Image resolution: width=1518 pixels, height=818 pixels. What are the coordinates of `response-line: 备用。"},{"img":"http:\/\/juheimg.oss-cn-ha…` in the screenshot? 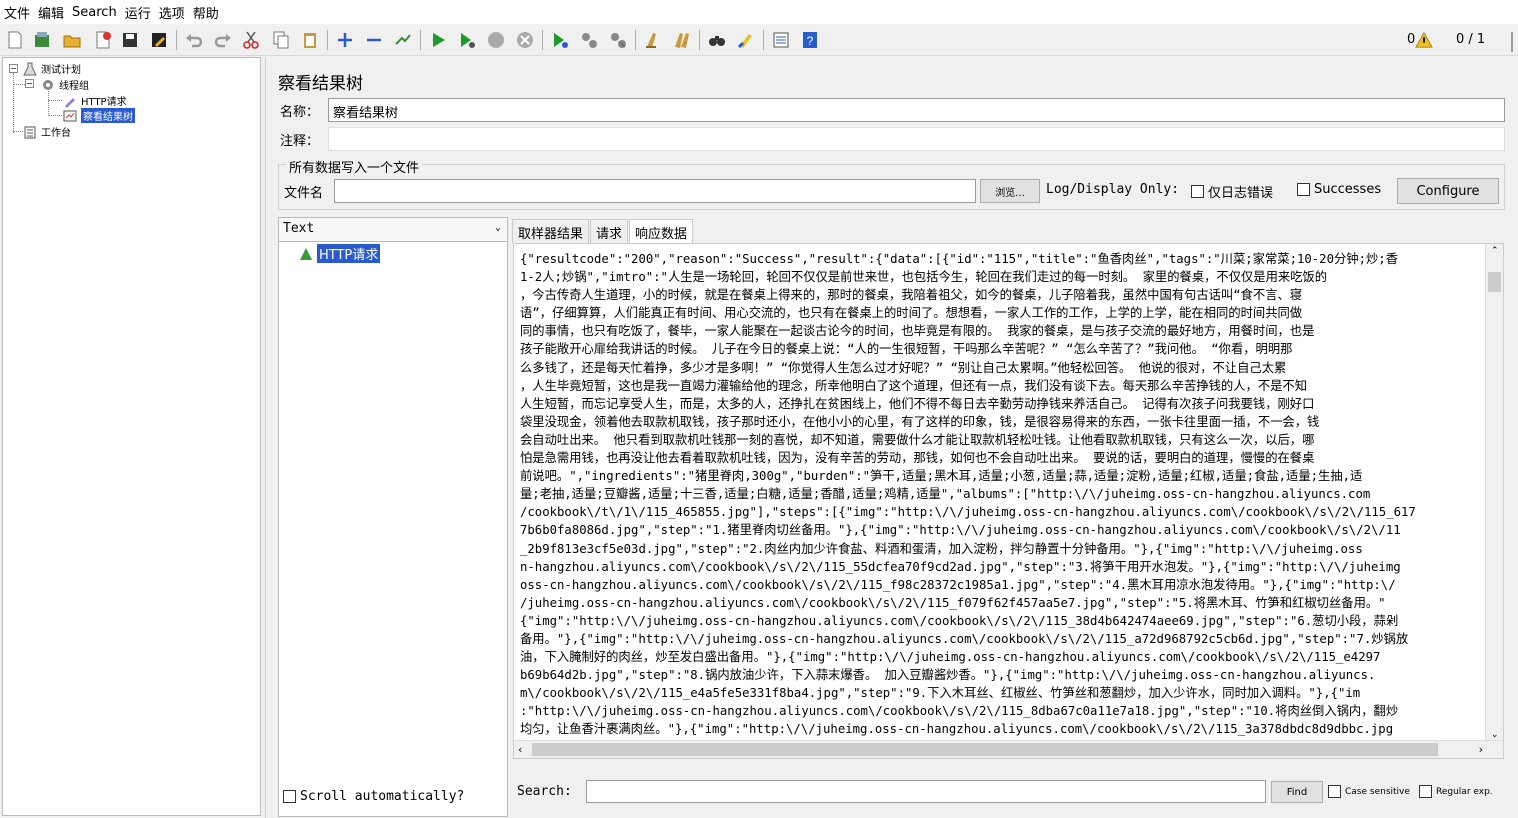 It's located at (964, 638).